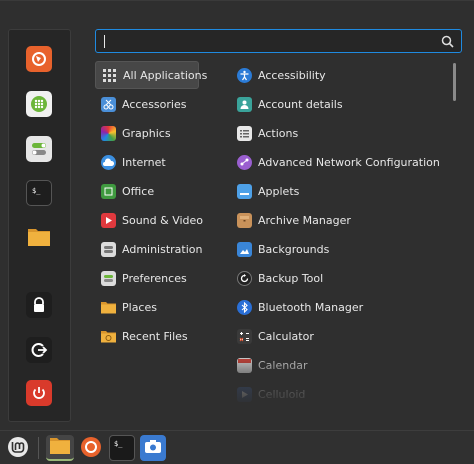 The image size is (474, 464). I want to click on category-administration: Administration, so click(149, 249).